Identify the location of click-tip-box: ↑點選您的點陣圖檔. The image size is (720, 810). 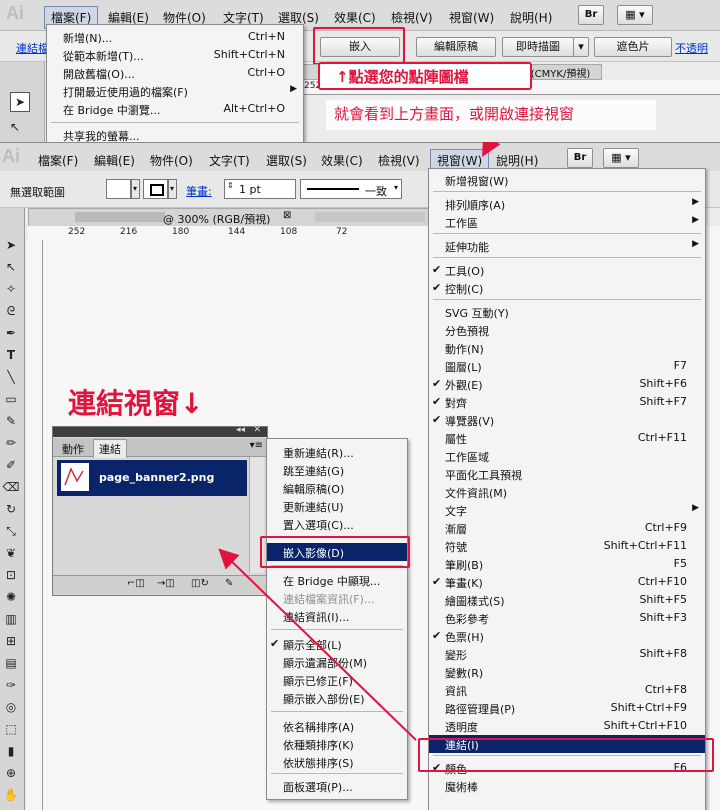
(425, 76).